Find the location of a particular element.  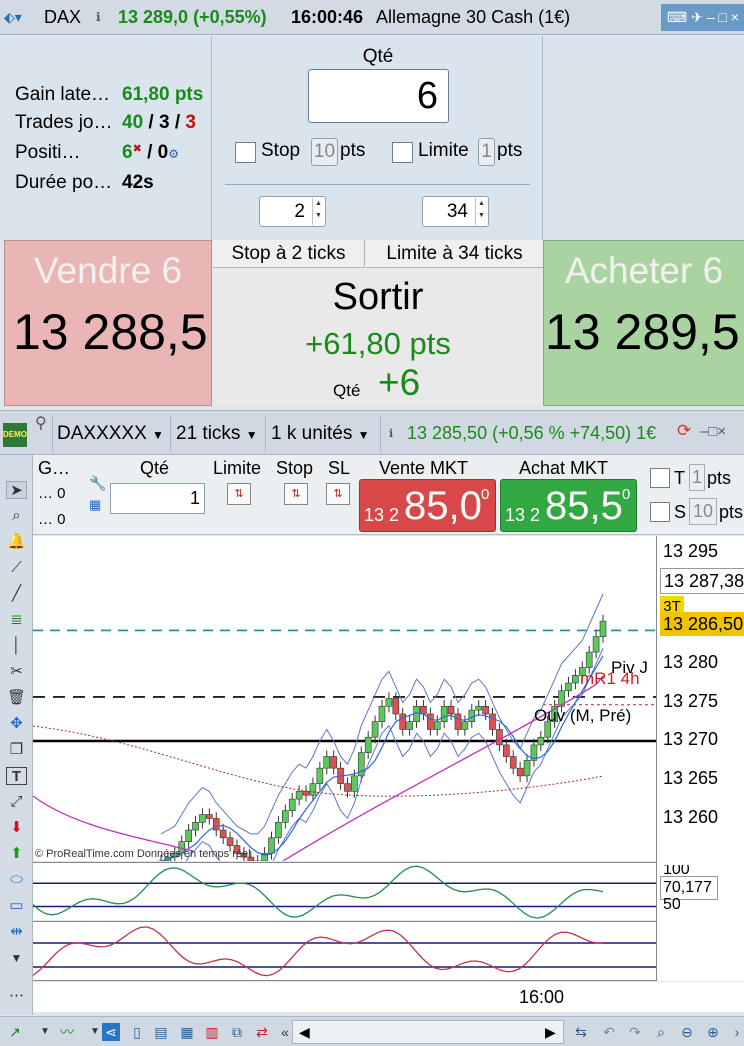

instrument-name: DAX is located at coordinates (62, 17).